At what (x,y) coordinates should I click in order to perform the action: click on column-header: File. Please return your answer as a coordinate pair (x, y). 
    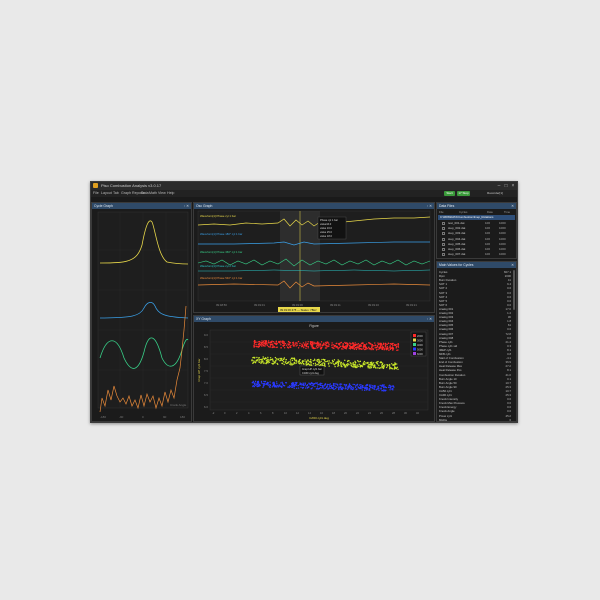
    Looking at the image, I should click on (441, 212).